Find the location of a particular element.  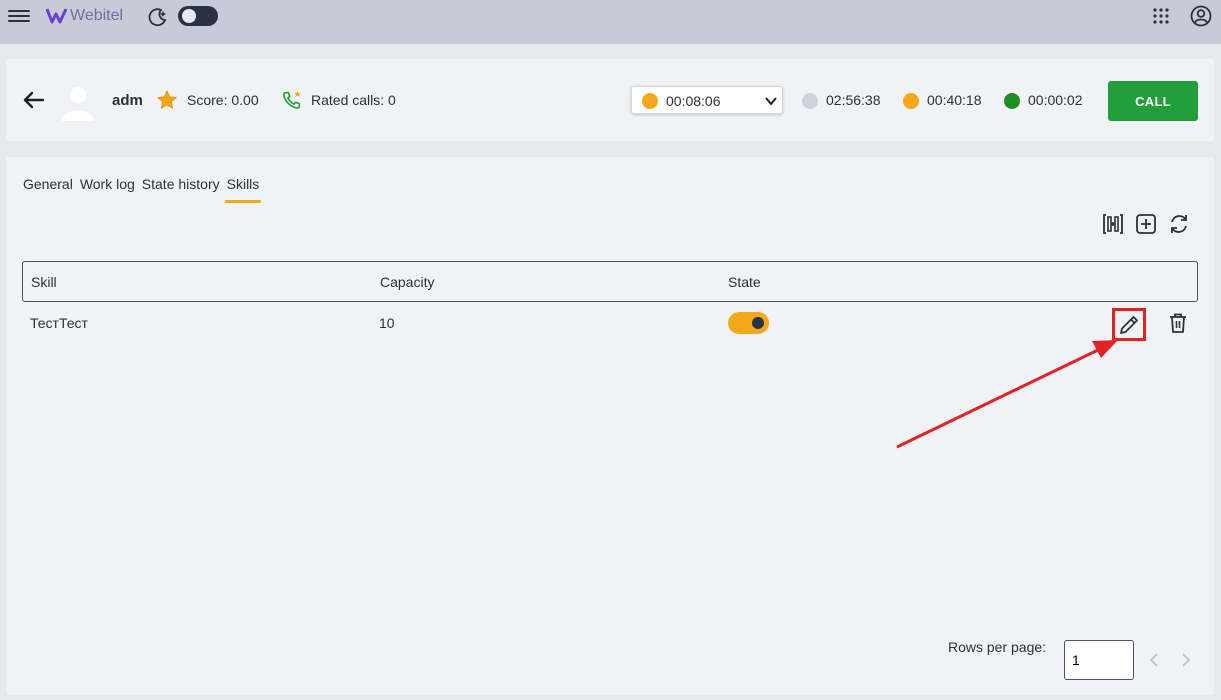

prev-page-icon is located at coordinates (1154, 660).